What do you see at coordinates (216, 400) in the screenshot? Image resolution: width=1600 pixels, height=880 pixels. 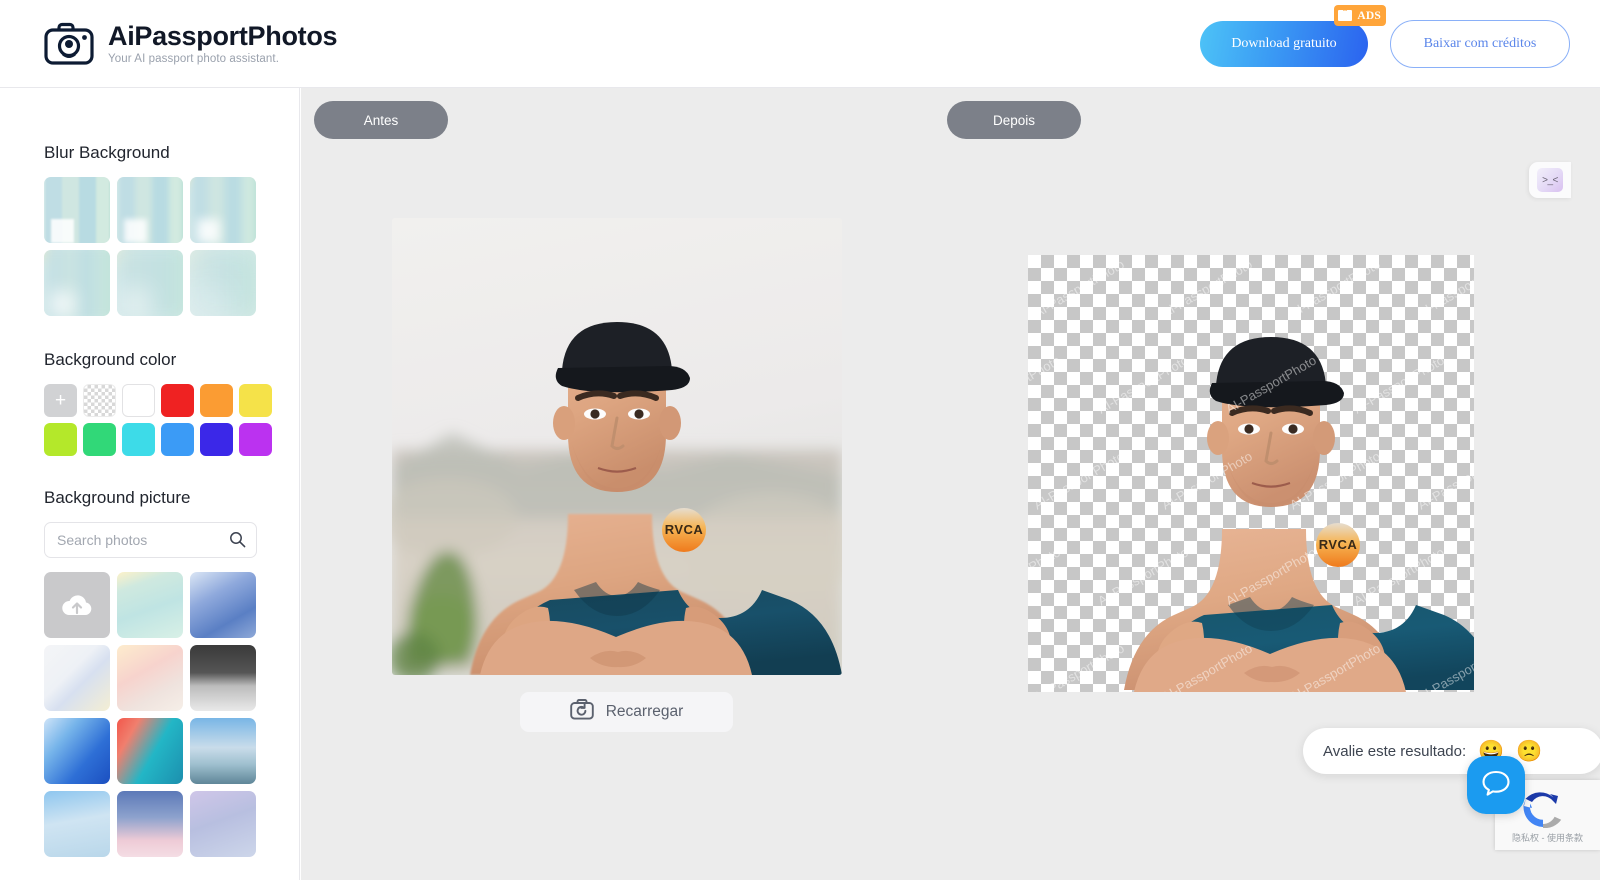 I see `color-swatch-orange` at bounding box center [216, 400].